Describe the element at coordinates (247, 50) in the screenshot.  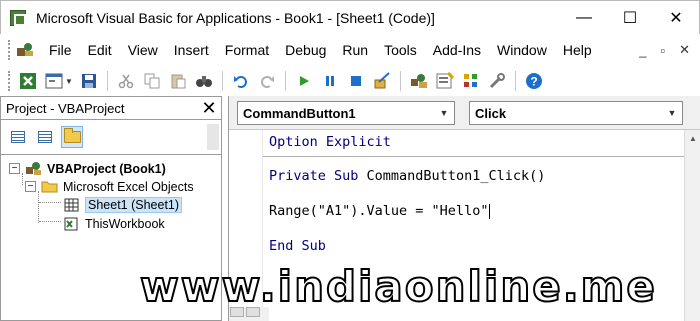
I see `menu-format: Format` at that location.